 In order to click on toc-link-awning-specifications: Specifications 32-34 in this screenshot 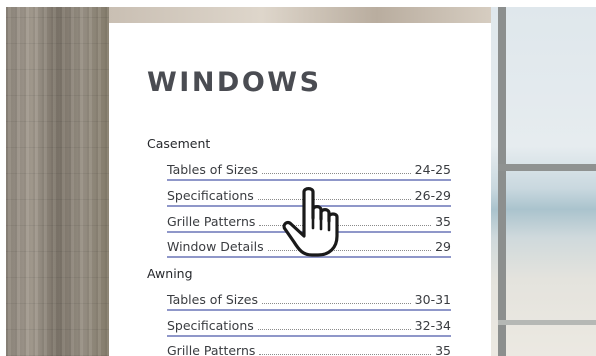, I will do `click(309, 326)`.